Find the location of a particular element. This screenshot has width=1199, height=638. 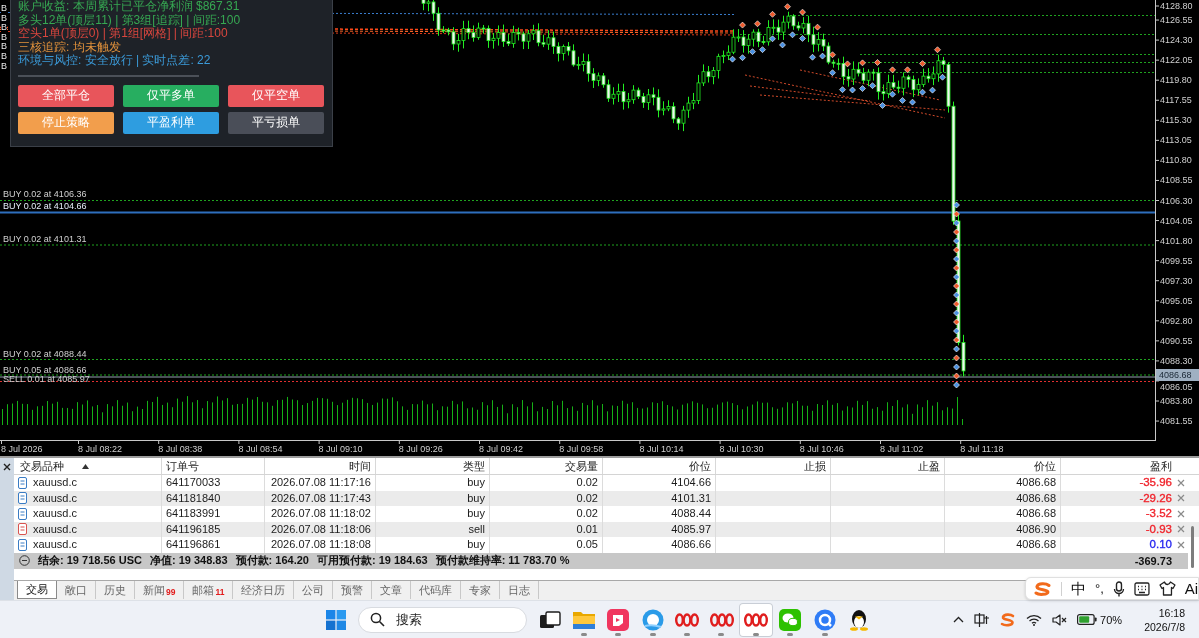

shirt-icon is located at coordinates (1167, 588).